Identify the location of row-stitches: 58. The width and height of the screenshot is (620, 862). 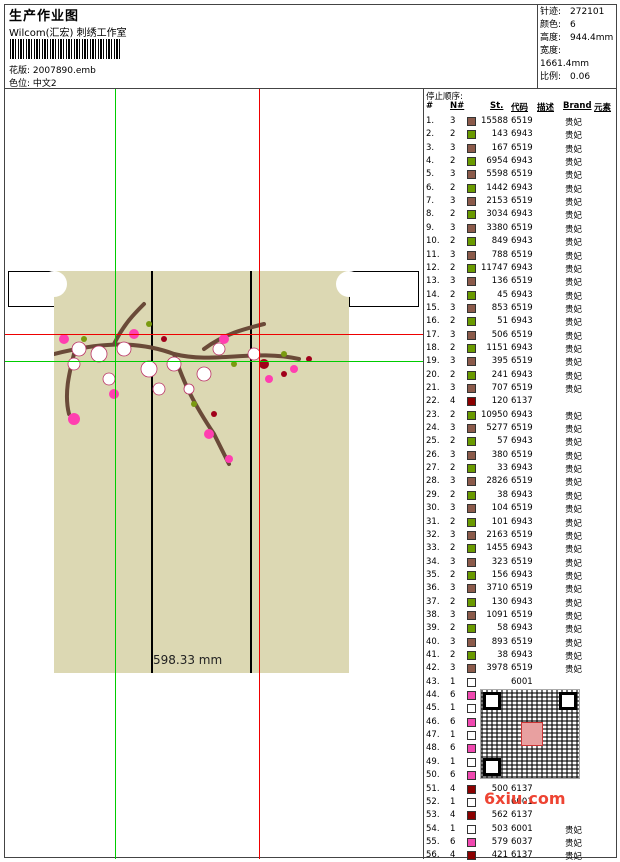
(502, 628).